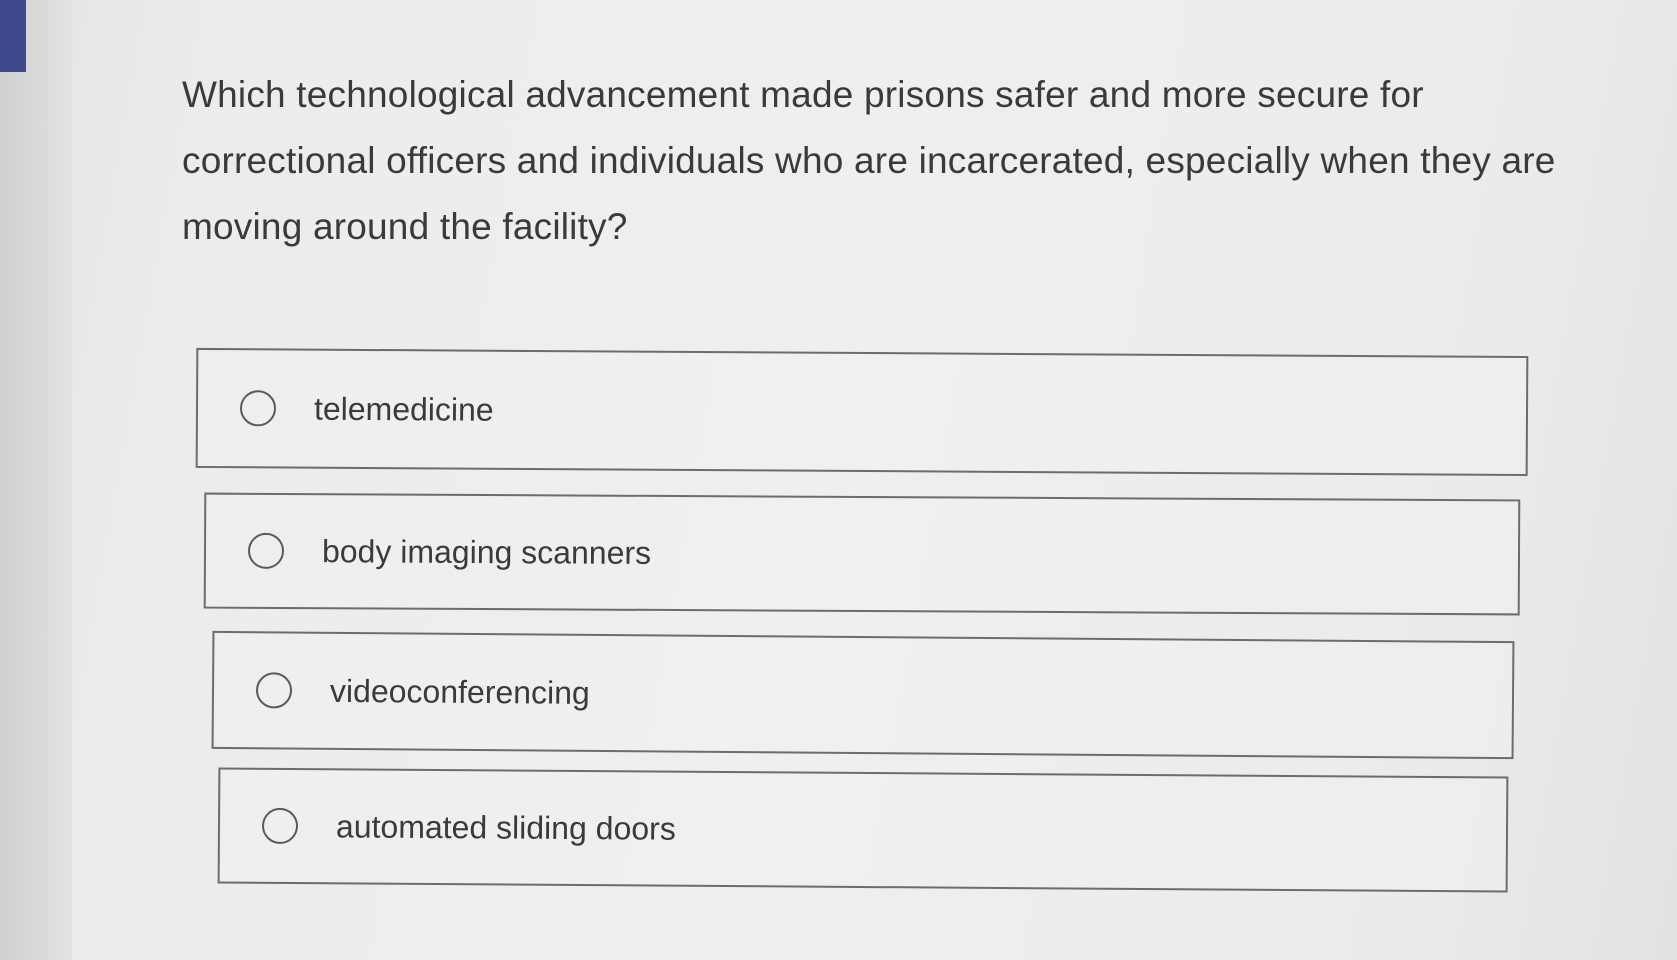 The image size is (1677, 960). What do you see at coordinates (863, 695) in the screenshot?
I see `answer-option-videoconferencing: videoconferencing` at bounding box center [863, 695].